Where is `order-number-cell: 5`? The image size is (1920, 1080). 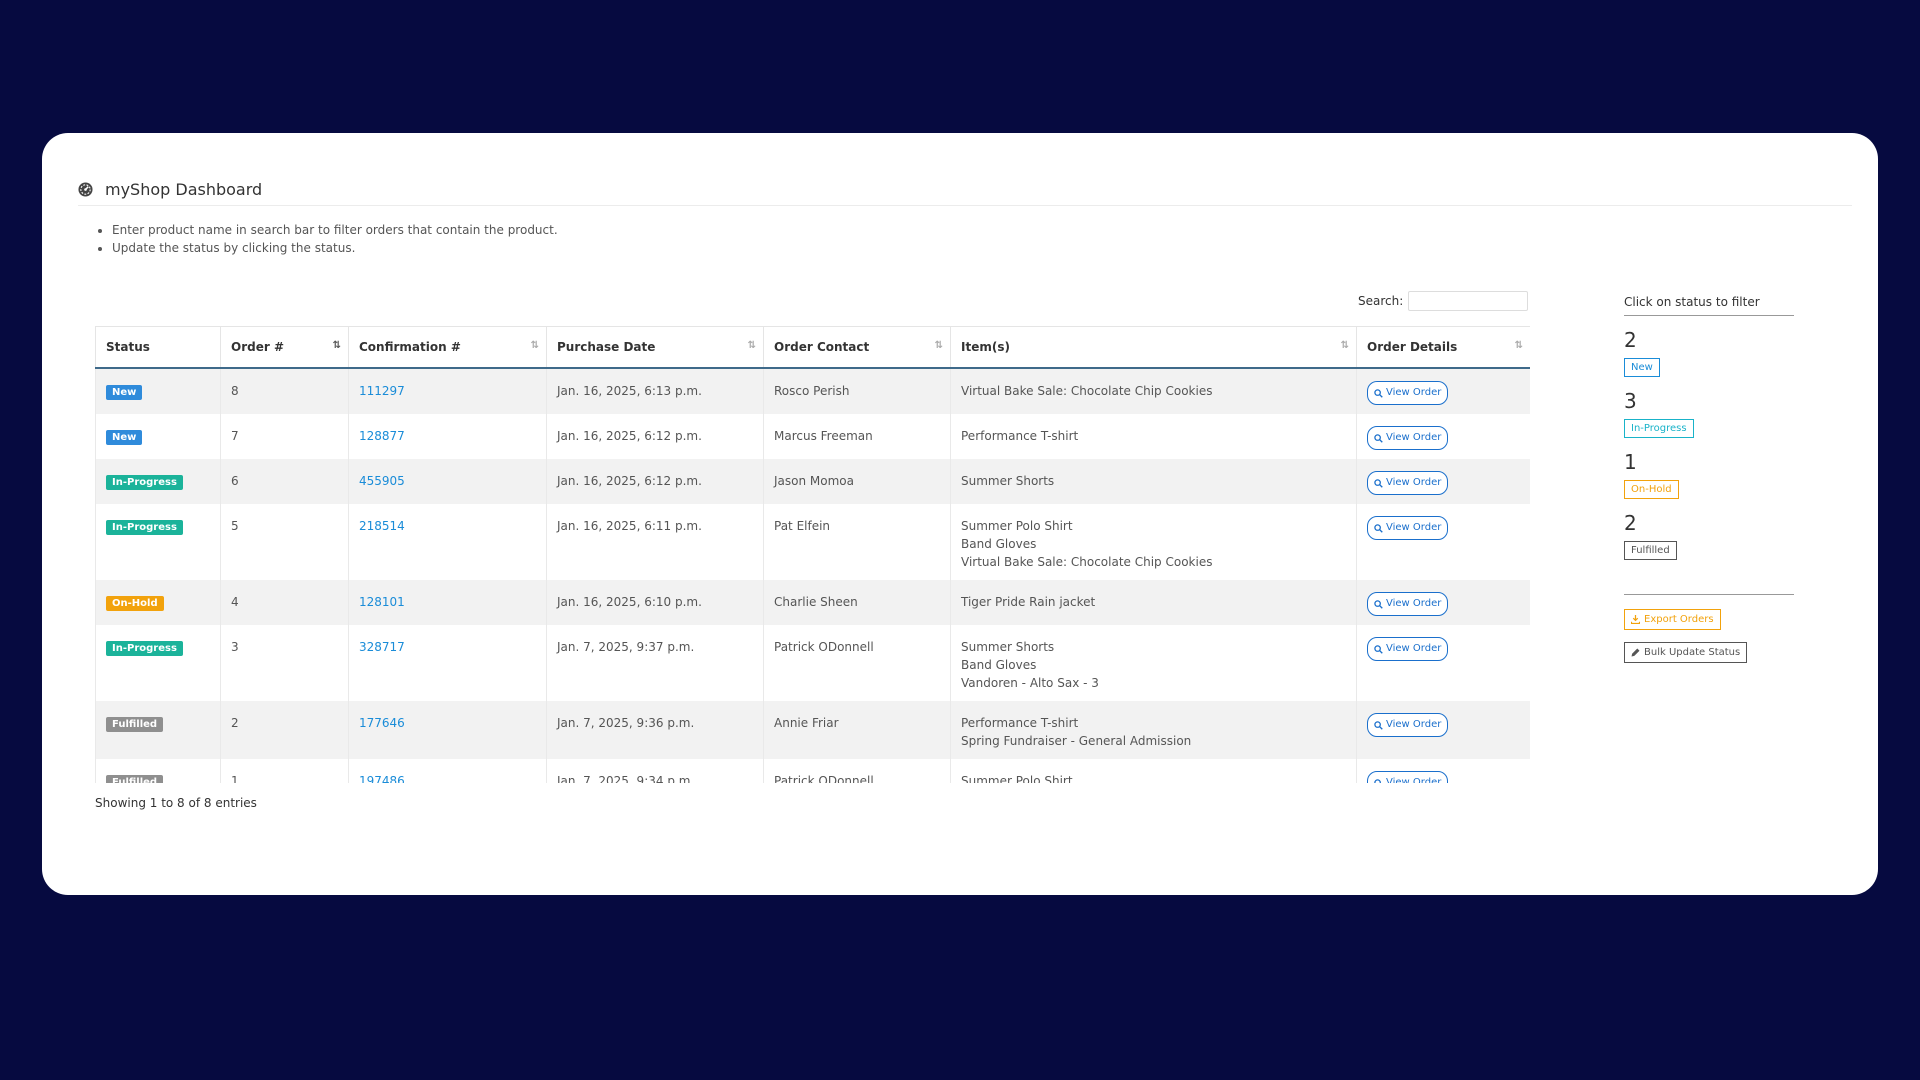 order-number-cell: 5 is located at coordinates (235, 526).